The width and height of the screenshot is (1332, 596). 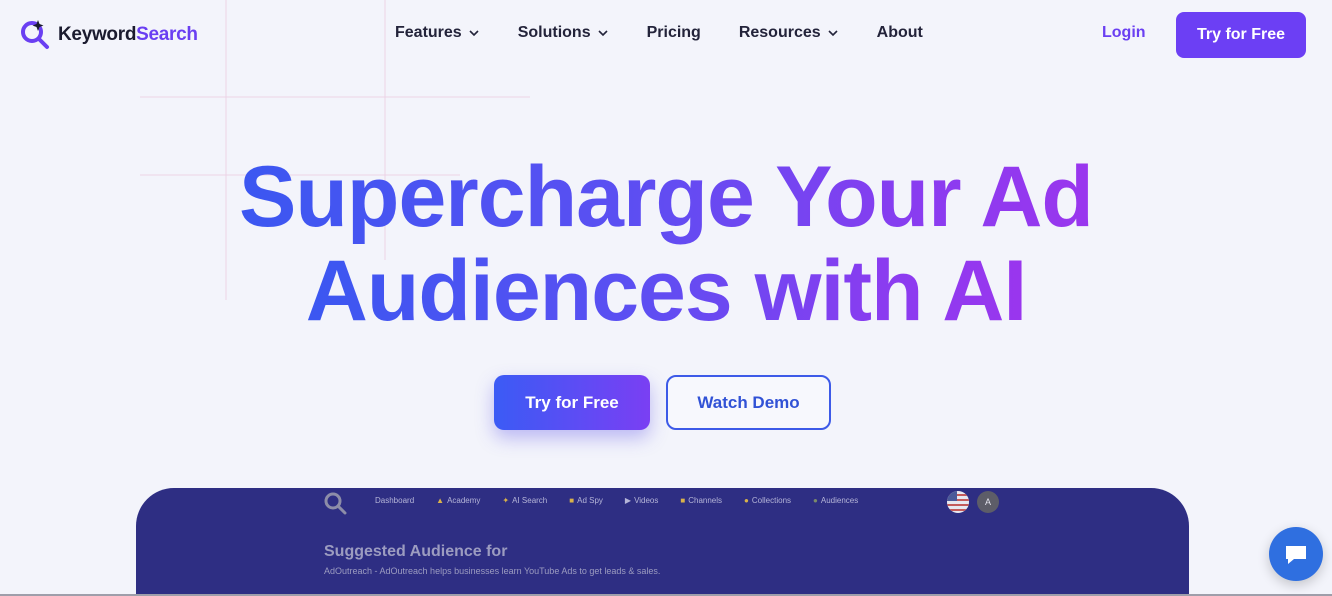 I want to click on suggested-audience-title: Suggested Audience for, so click(x=416, y=551).